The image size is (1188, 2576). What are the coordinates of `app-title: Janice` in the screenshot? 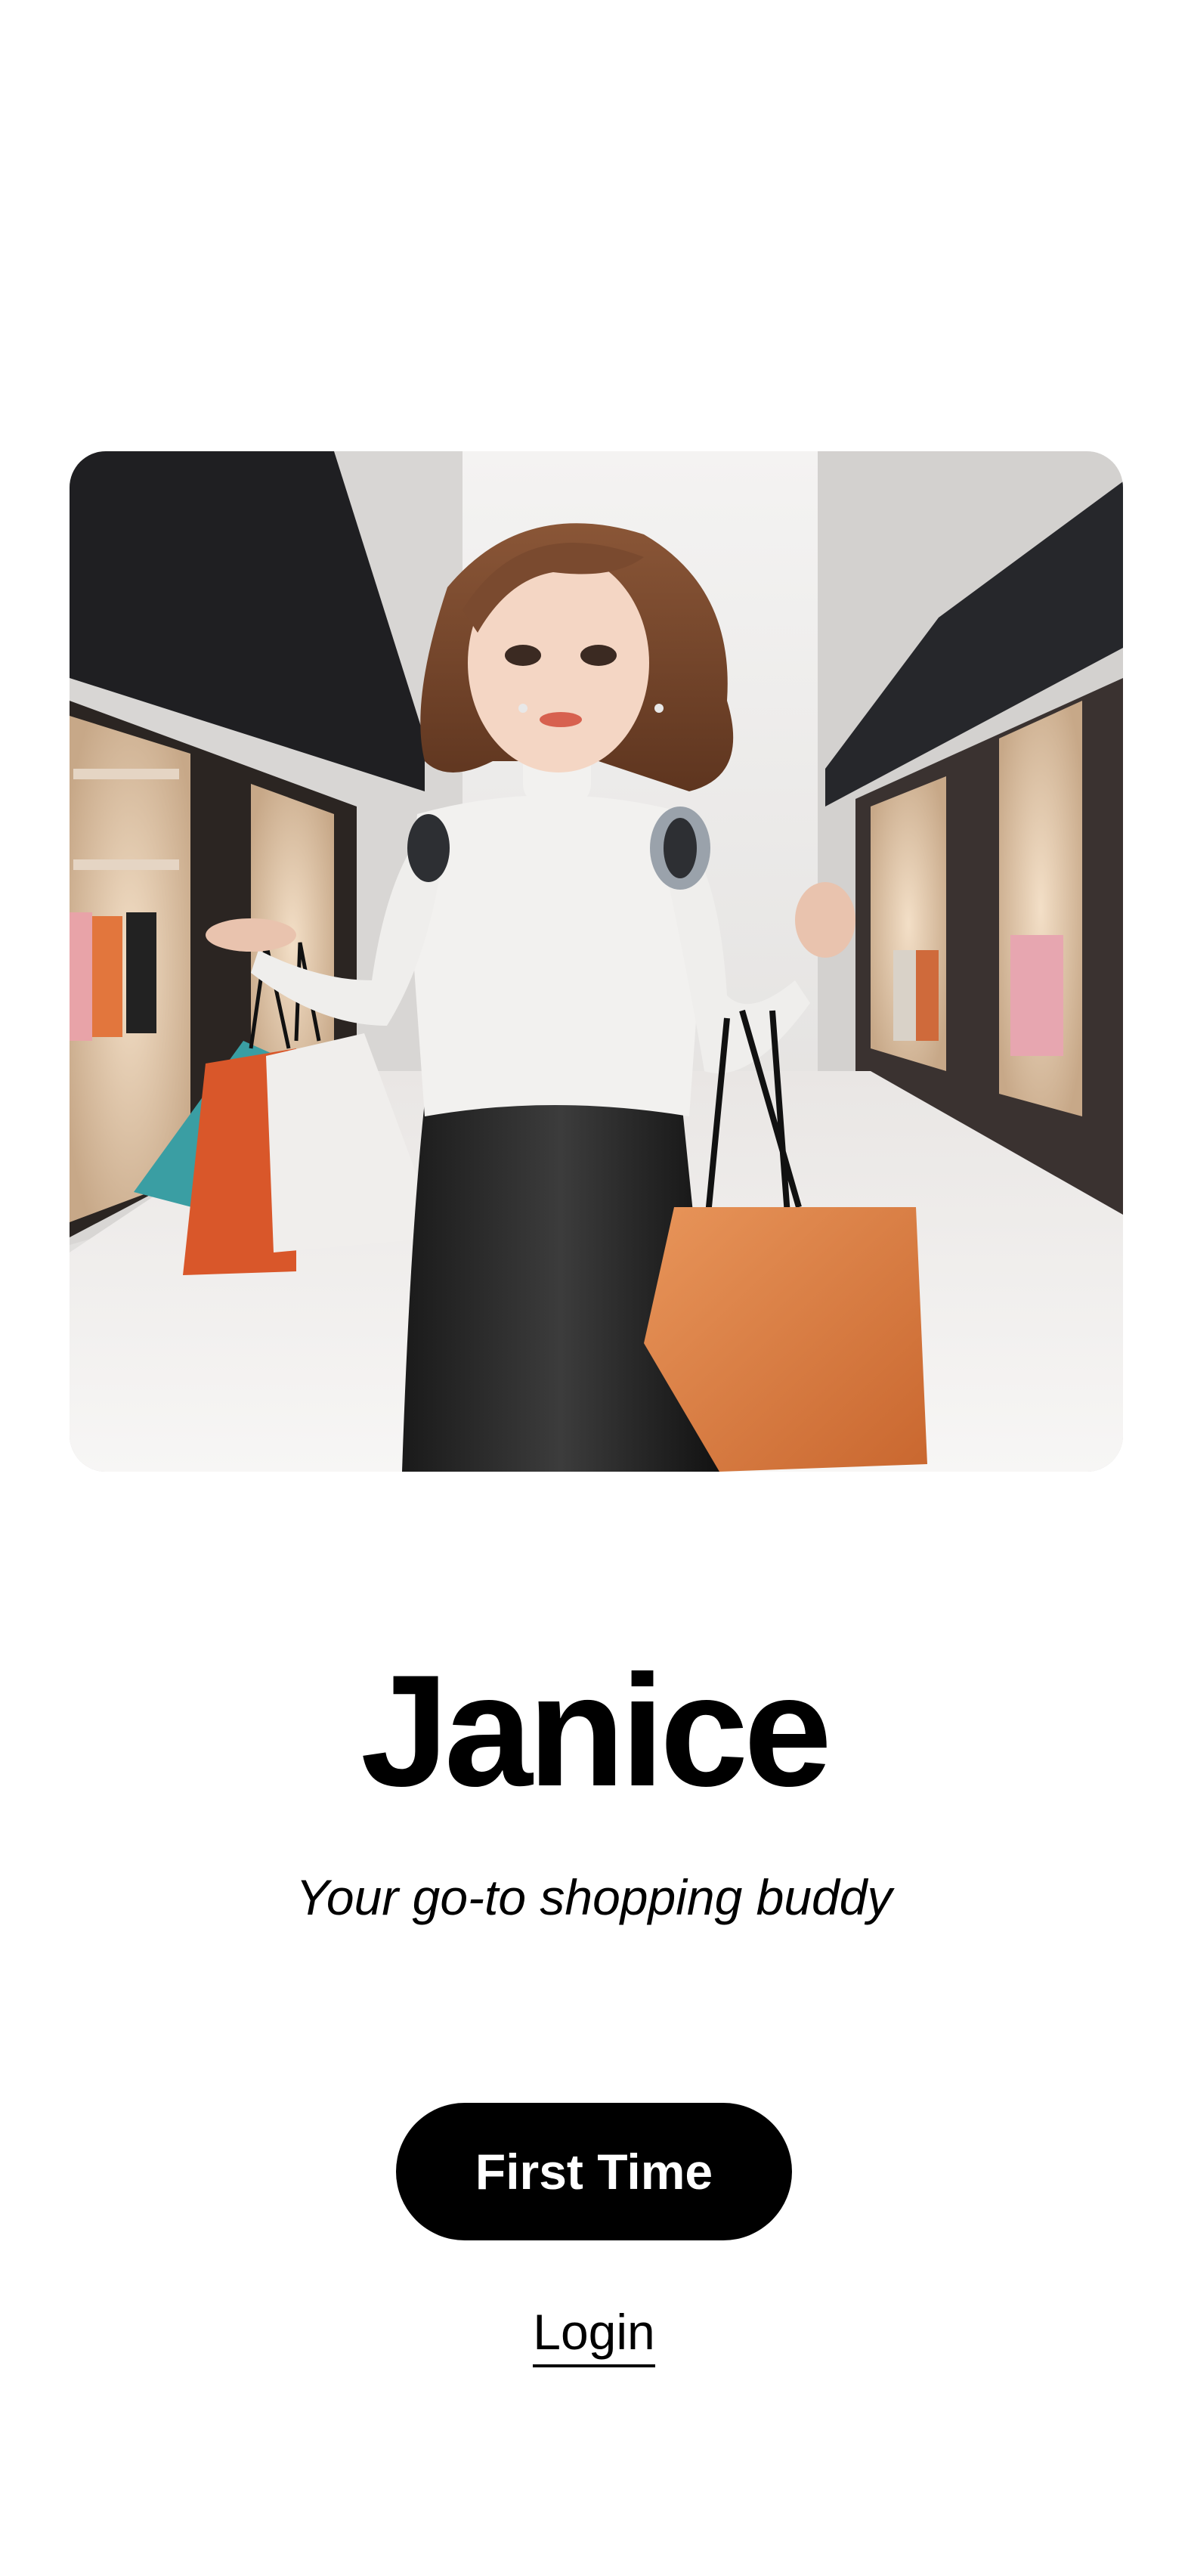 It's located at (596, 1730).